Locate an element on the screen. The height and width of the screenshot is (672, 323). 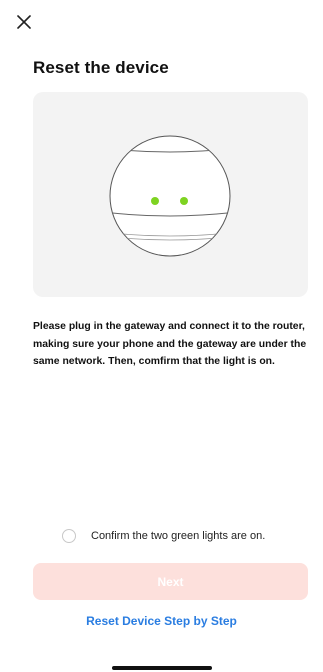
confirm-lights-checkbox: Confirm the two green lights are on. is located at coordinates (163, 536).